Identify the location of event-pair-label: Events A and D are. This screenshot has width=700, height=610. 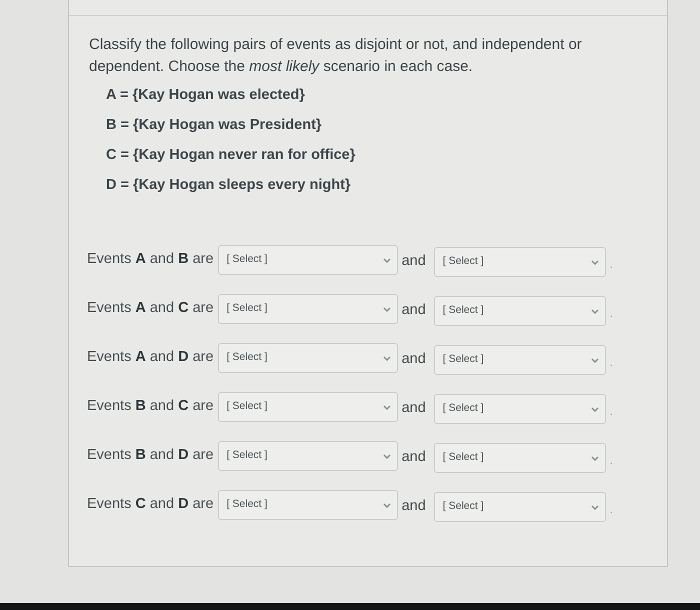
(150, 358).